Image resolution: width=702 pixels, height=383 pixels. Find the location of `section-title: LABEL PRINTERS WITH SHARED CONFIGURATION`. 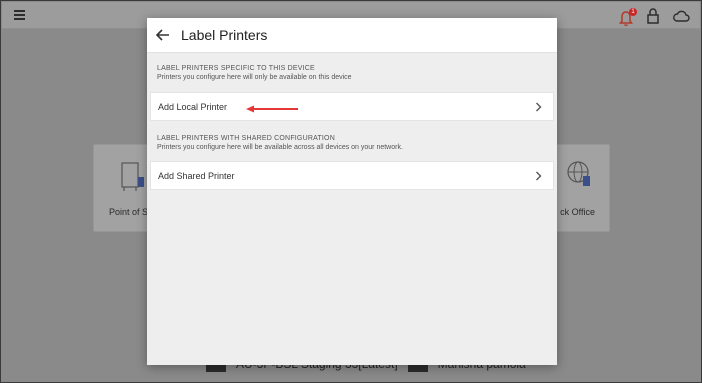

section-title: LABEL PRINTERS WITH SHARED CONFIGURATION is located at coordinates (246, 138).